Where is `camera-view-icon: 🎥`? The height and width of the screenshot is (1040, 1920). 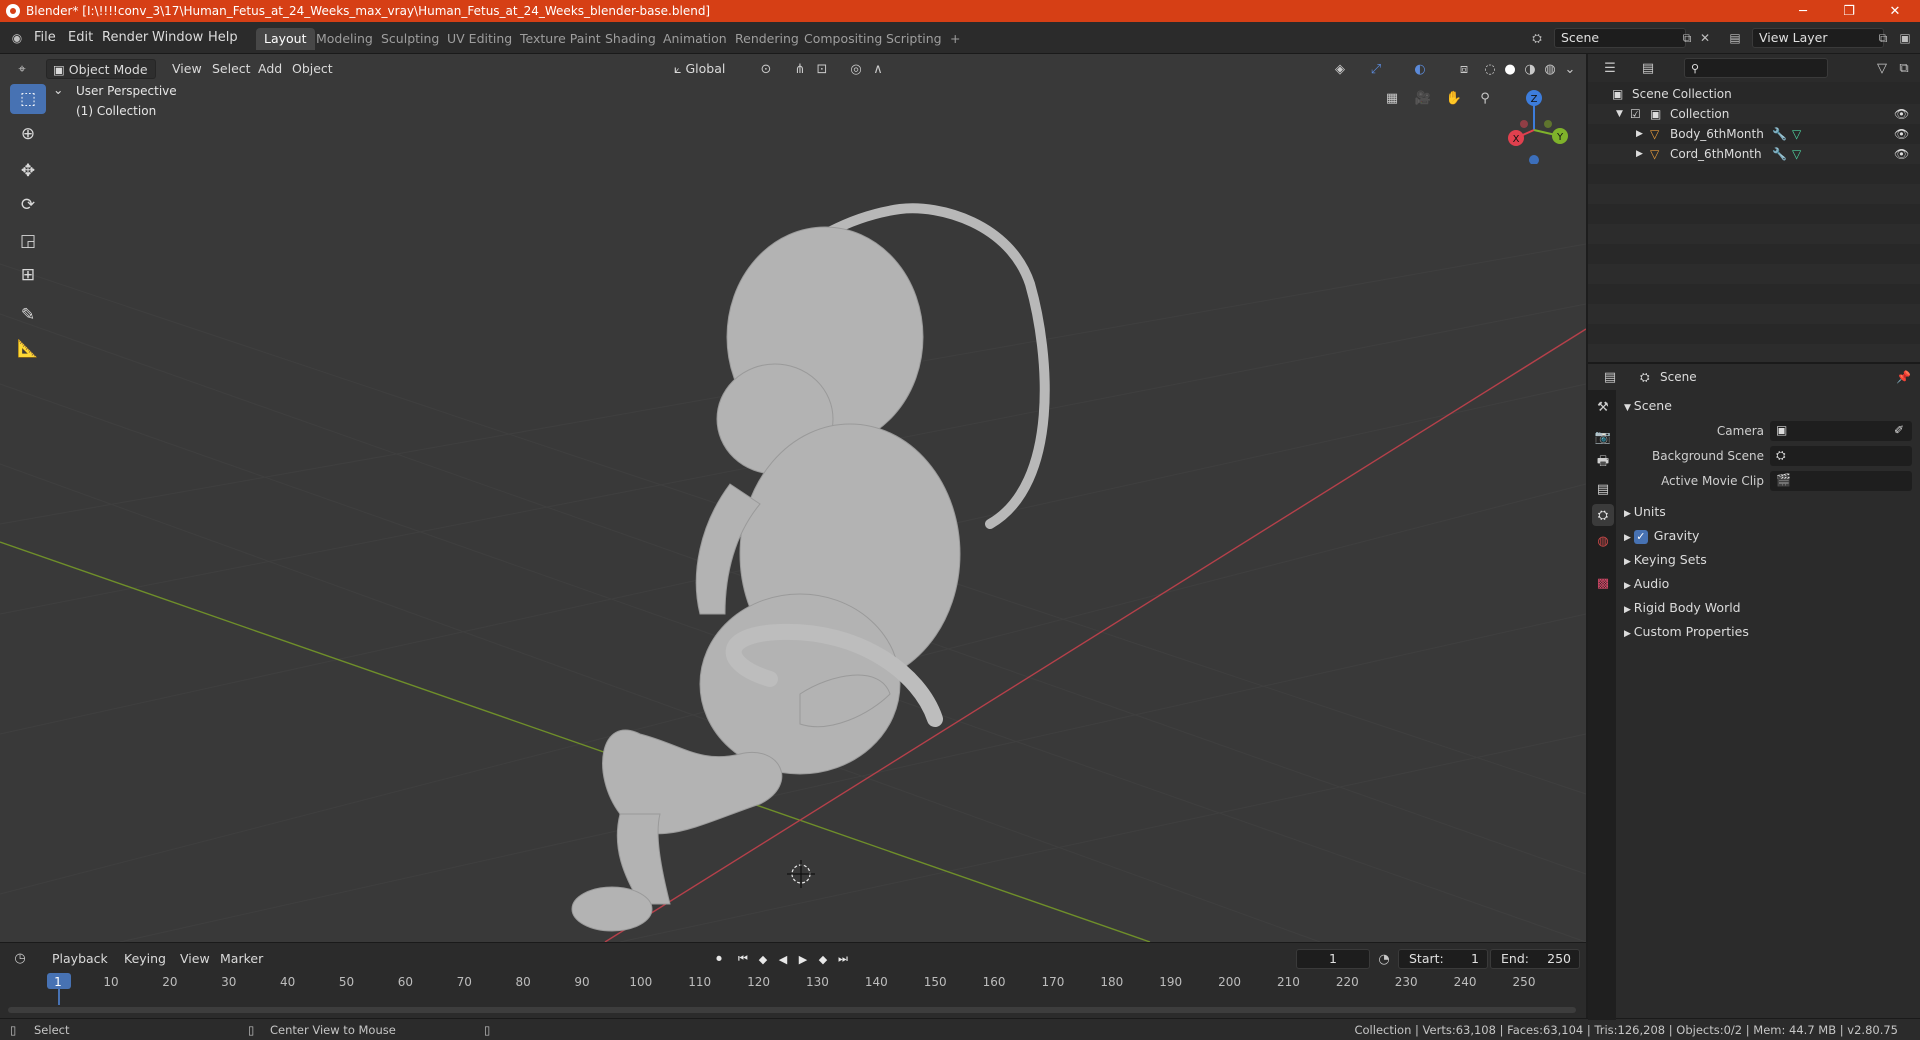
camera-view-icon: 🎥 is located at coordinates (1423, 98).